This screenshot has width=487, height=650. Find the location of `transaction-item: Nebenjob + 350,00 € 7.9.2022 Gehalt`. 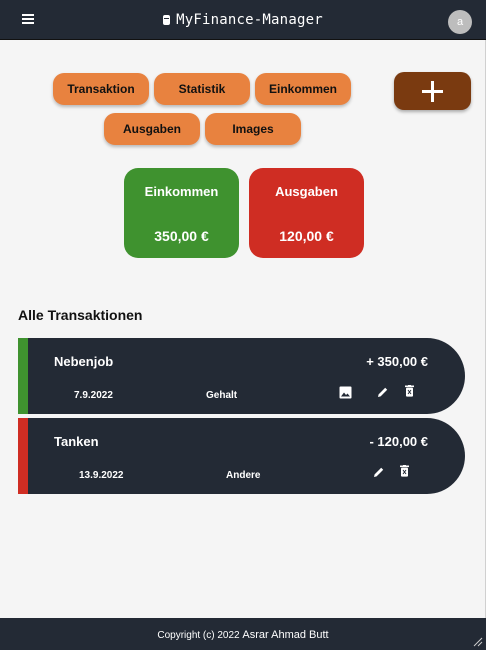

transaction-item: Nebenjob + 350,00 € 7.9.2022 Gehalt is located at coordinates (241, 376).